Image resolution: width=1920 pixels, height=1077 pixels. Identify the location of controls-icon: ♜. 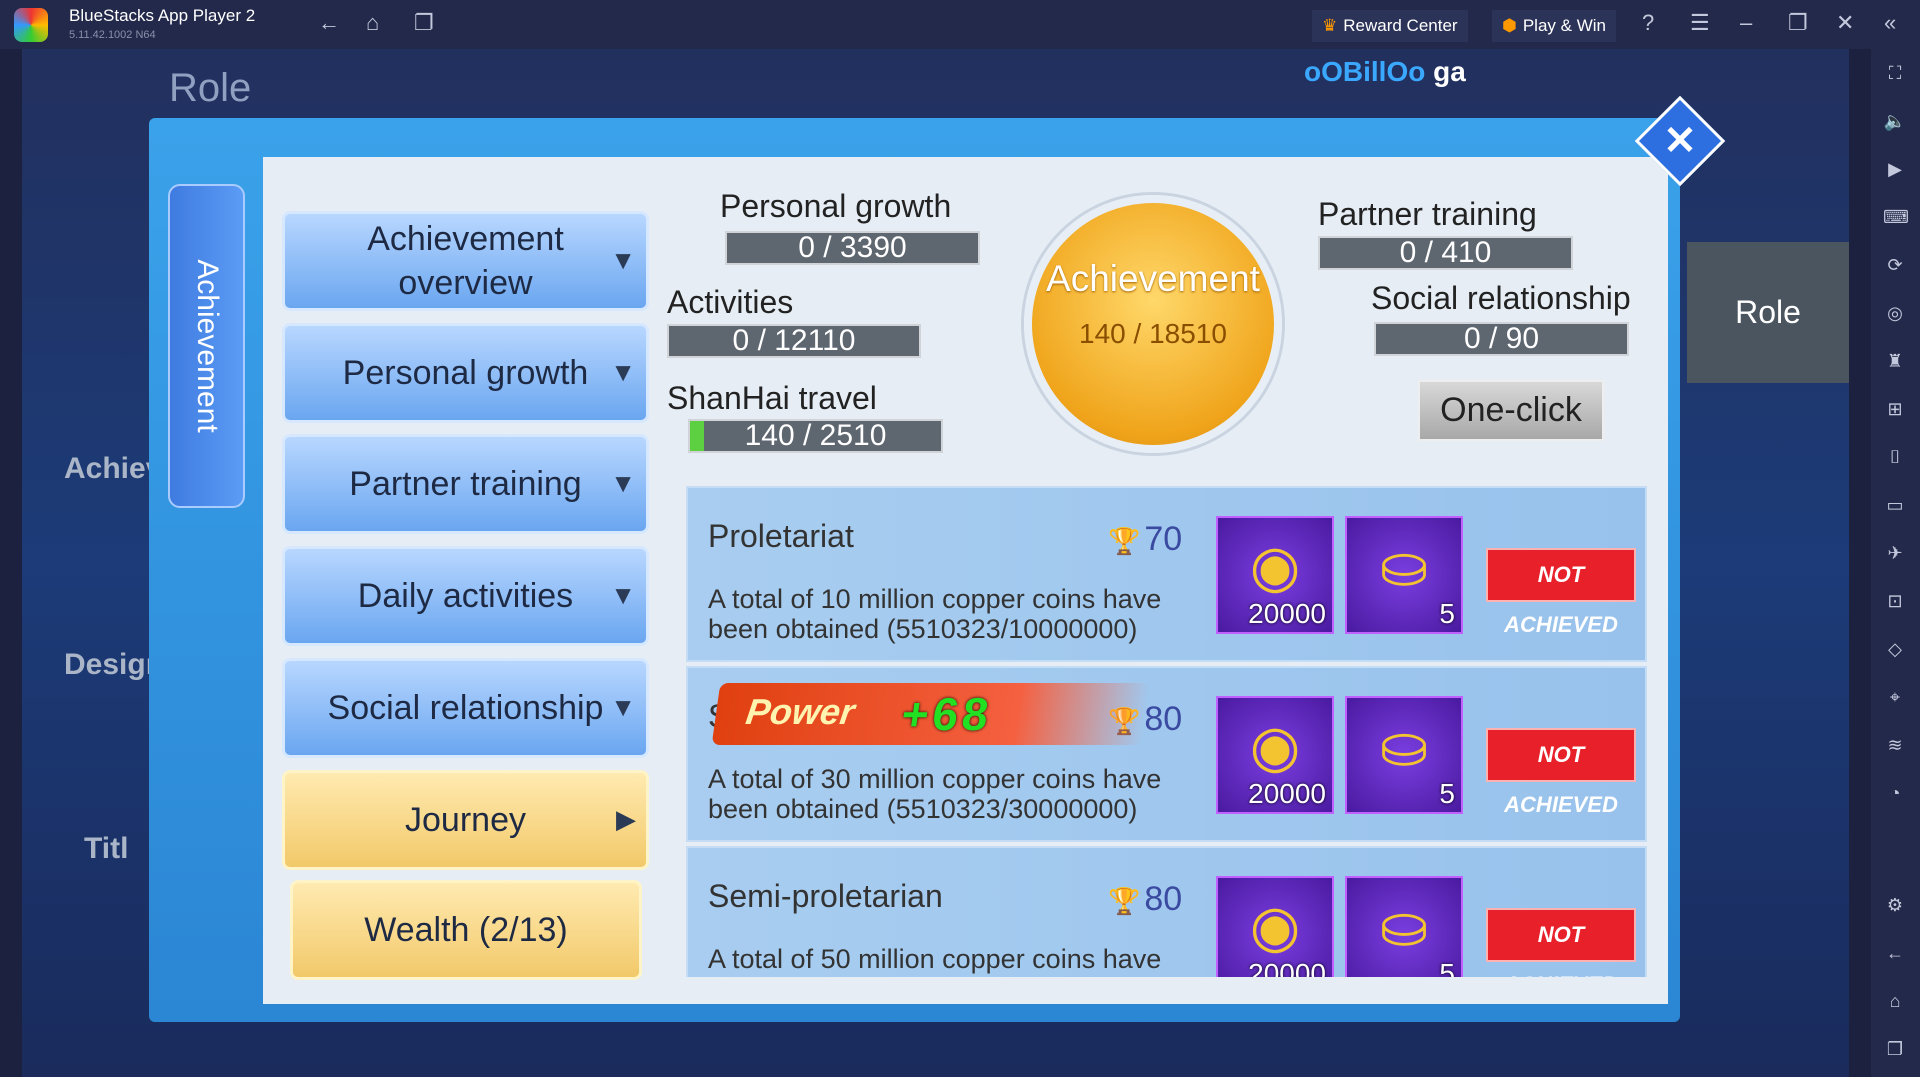
(1895, 363).